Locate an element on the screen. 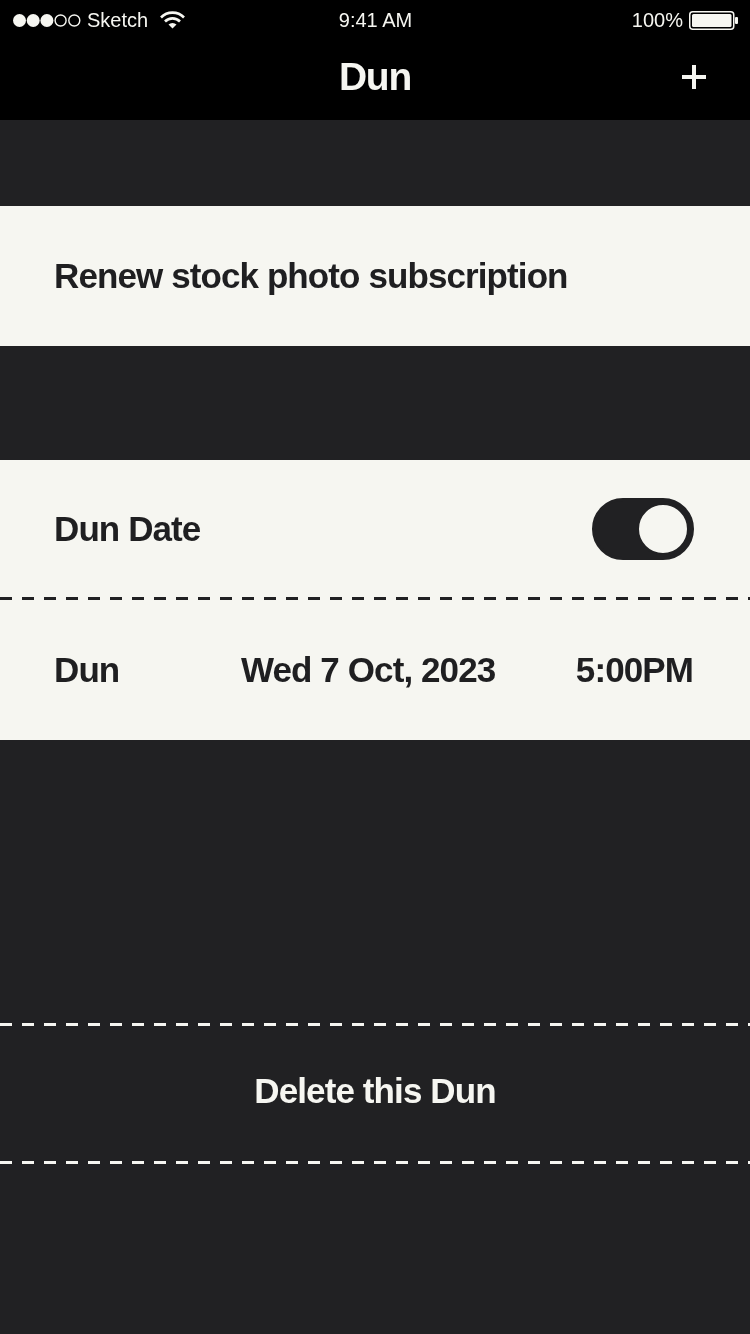 The image size is (750, 1334). battery-icon is located at coordinates (713, 20).